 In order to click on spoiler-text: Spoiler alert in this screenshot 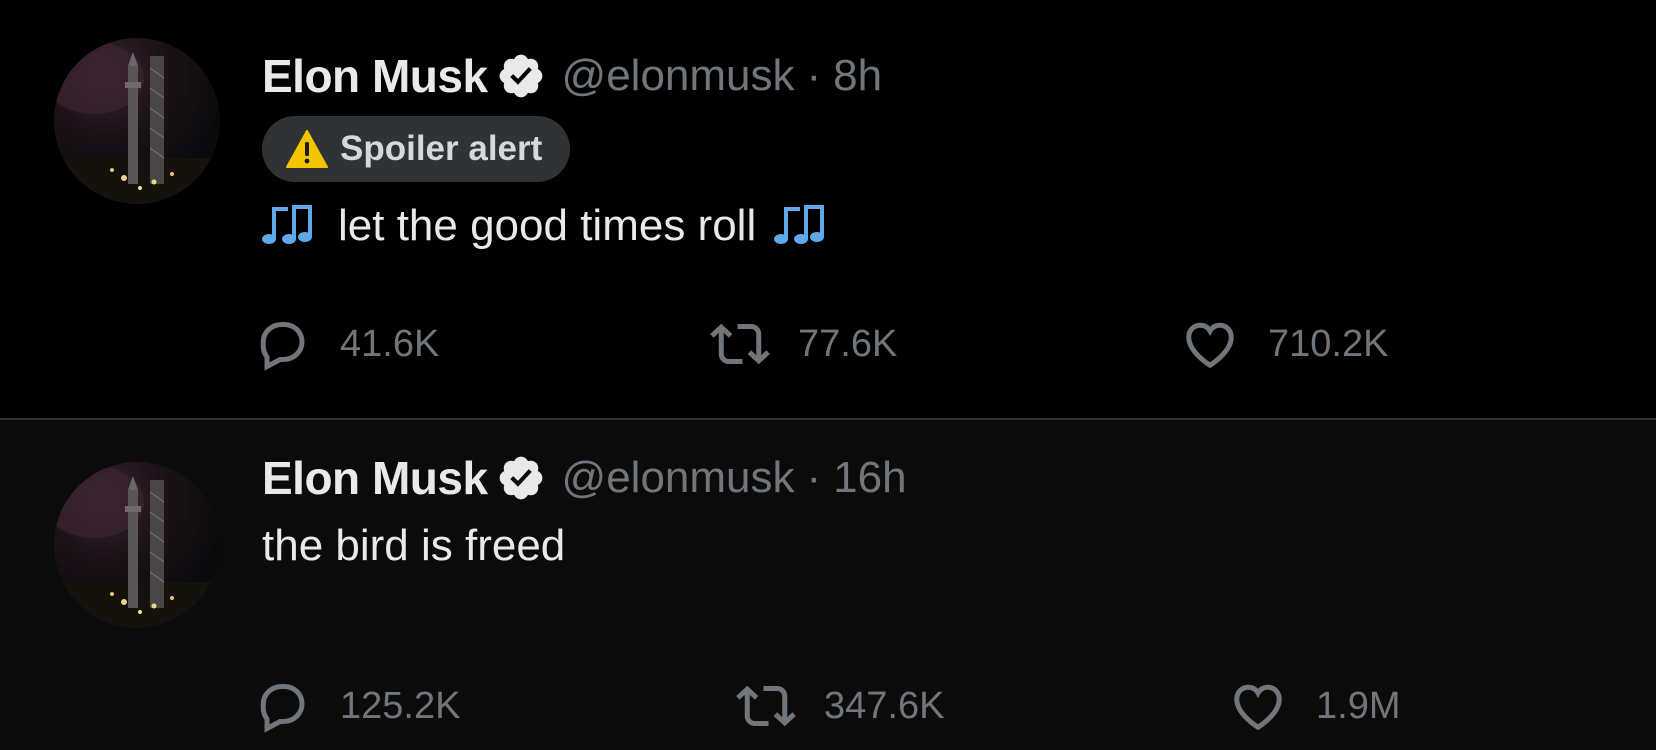, I will do `click(441, 148)`.